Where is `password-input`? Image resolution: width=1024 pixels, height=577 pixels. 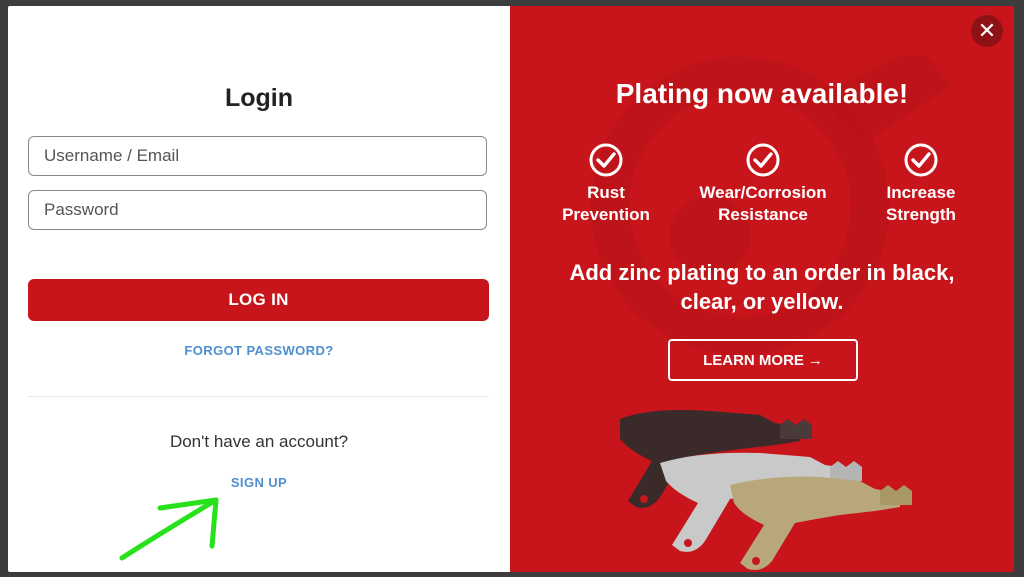 password-input is located at coordinates (257, 210).